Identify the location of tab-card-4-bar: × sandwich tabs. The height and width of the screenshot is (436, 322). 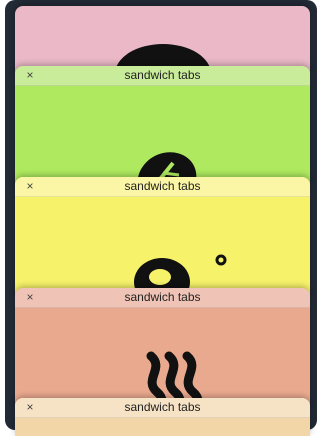
(162, 298).